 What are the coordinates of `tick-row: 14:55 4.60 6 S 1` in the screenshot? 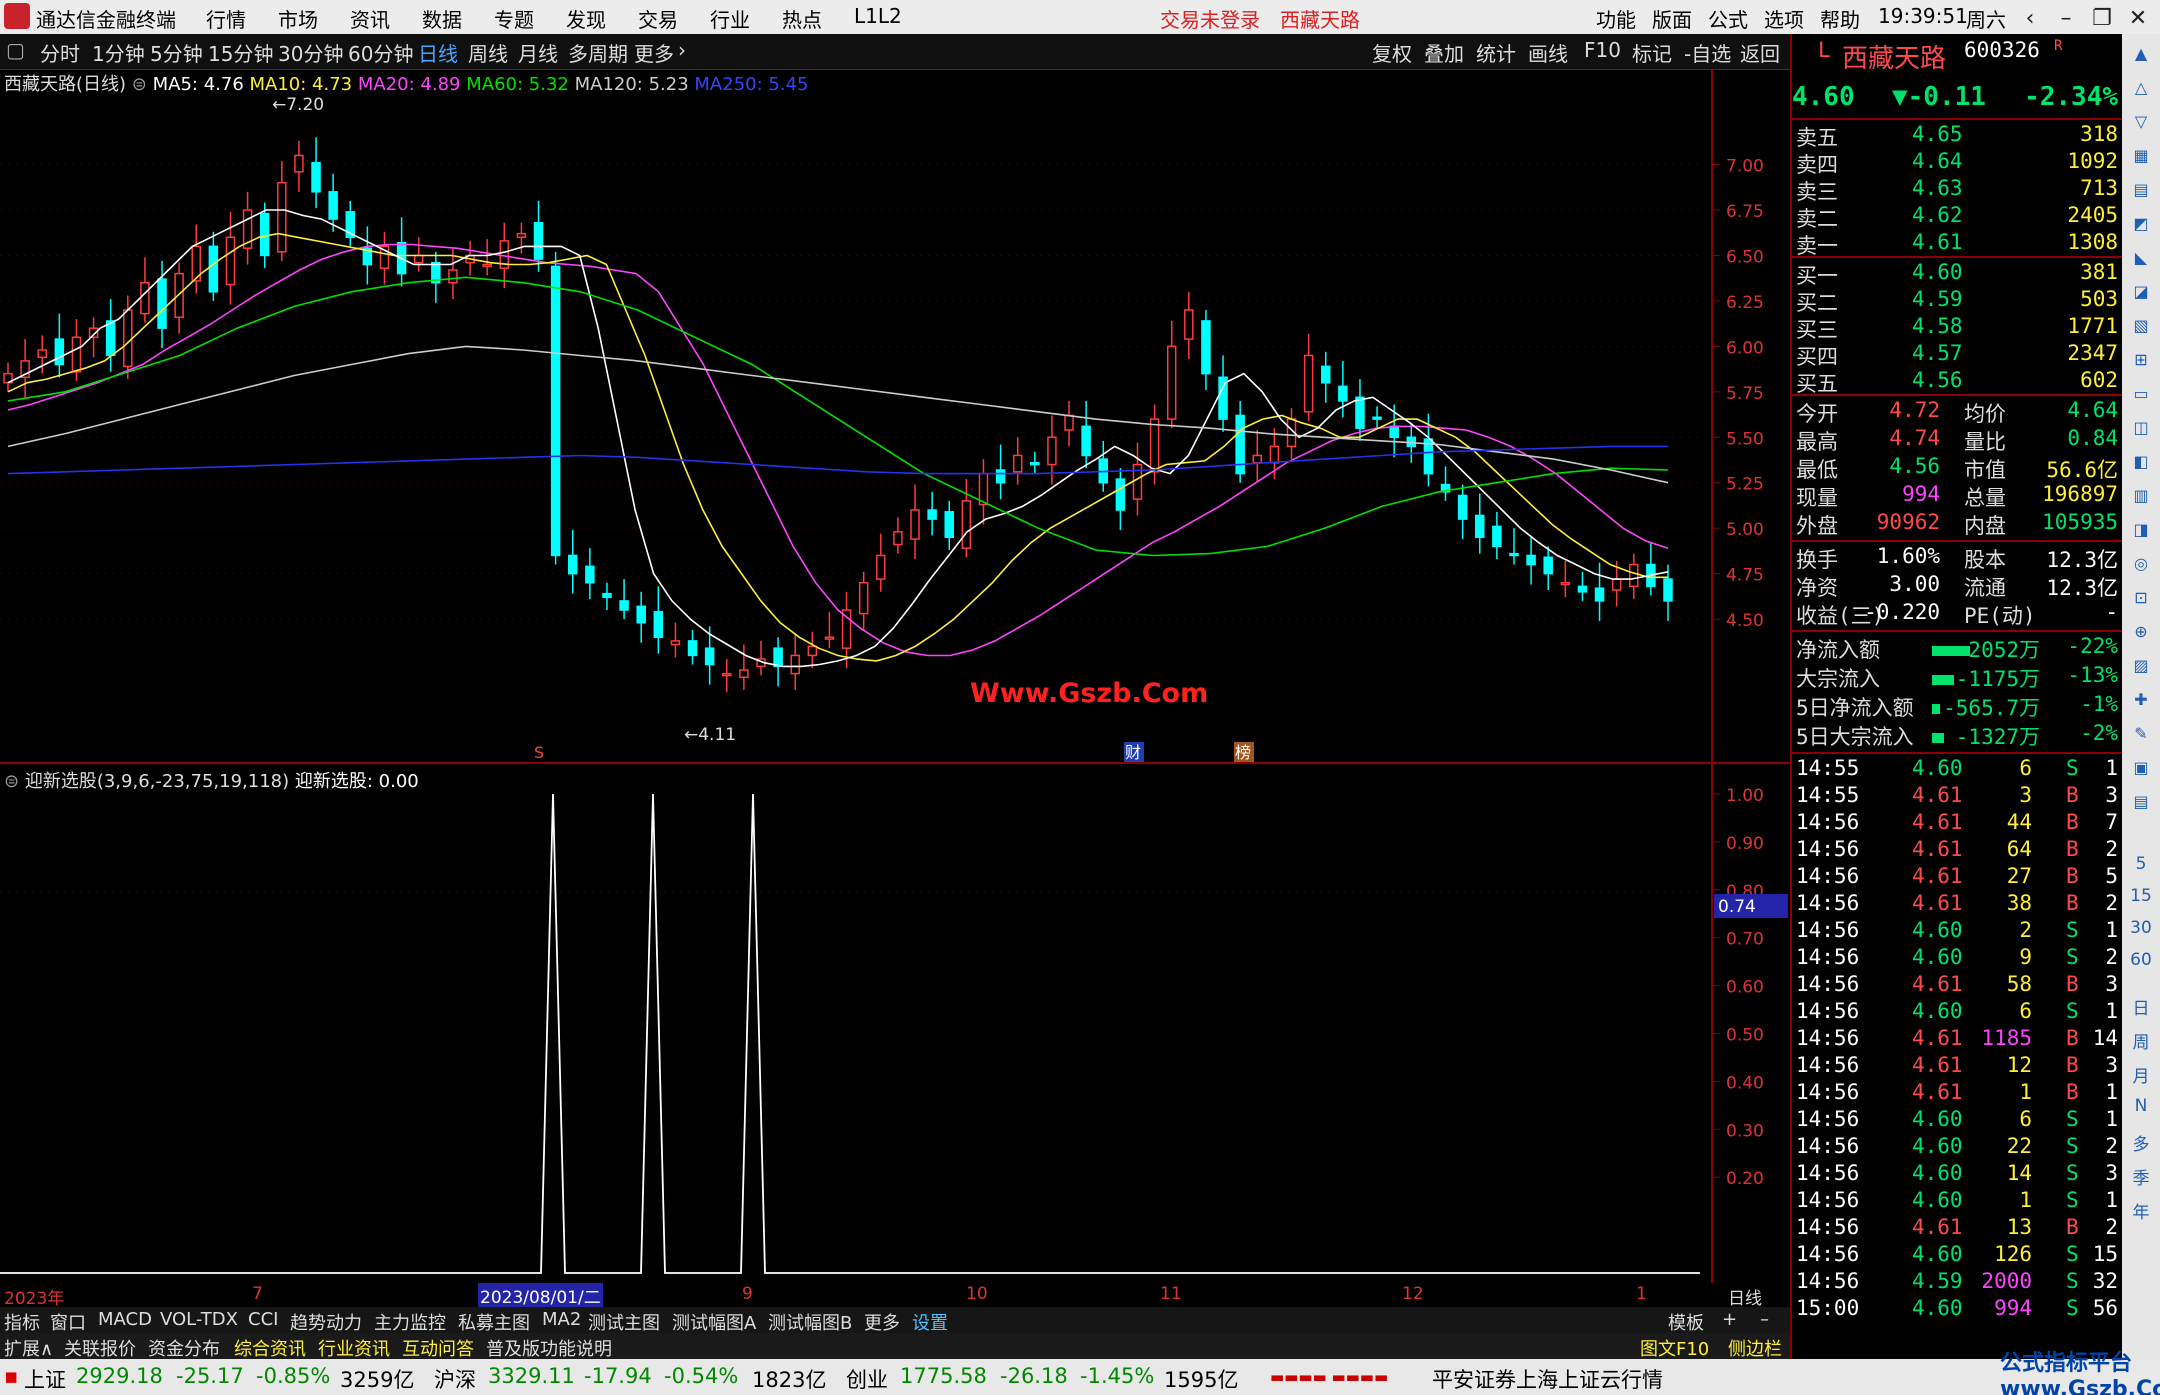 It's located at (1957, 769).